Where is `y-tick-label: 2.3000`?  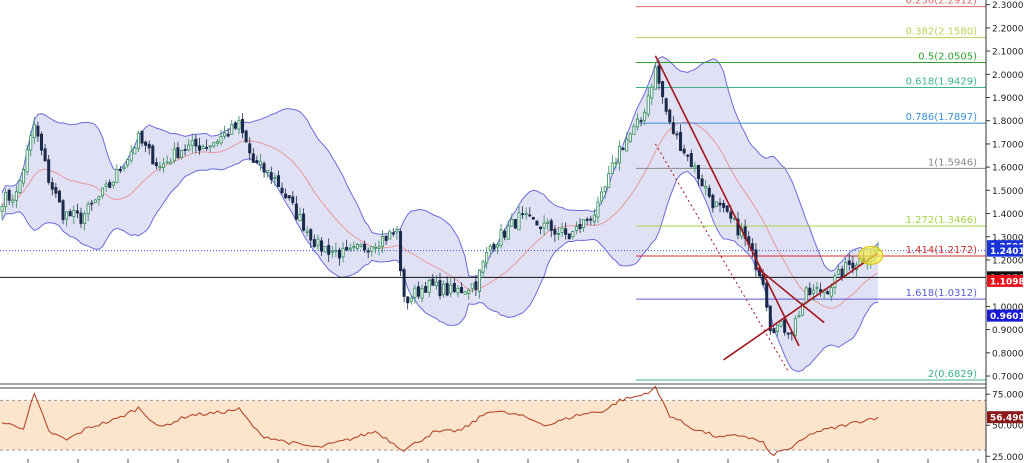
y-tick-label: 2.3000 is located at coordinates (1008, 6).